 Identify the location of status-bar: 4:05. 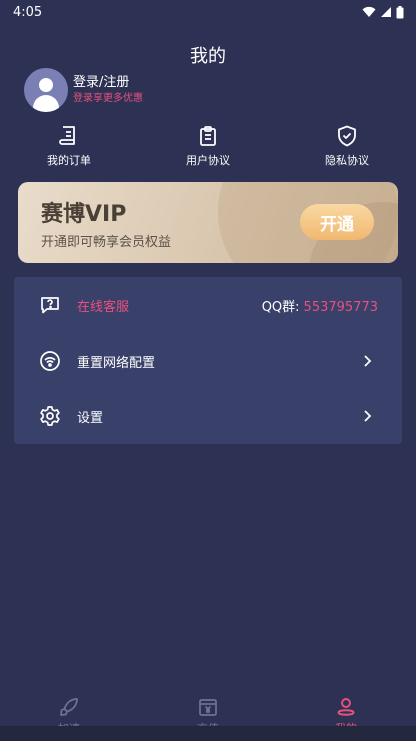
(208, 12).